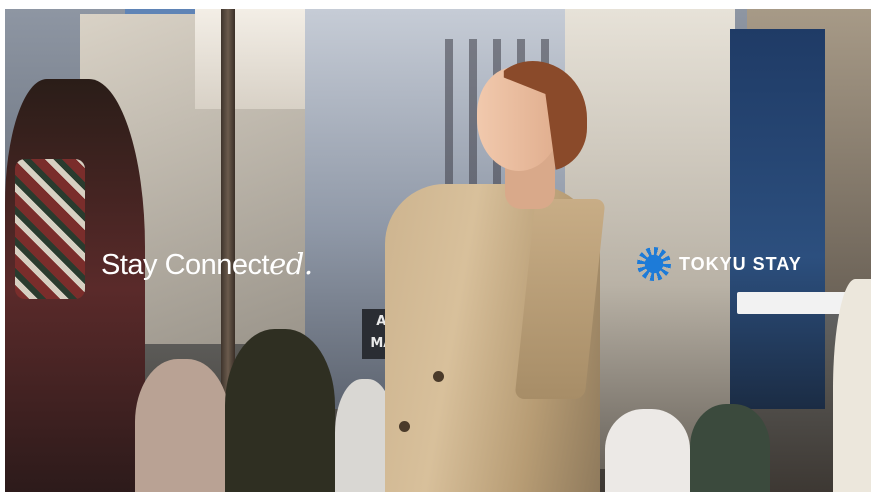  Describe the element at coordinates (654, 264) in the screenshot. I see `brand-mark-icon` at that location.